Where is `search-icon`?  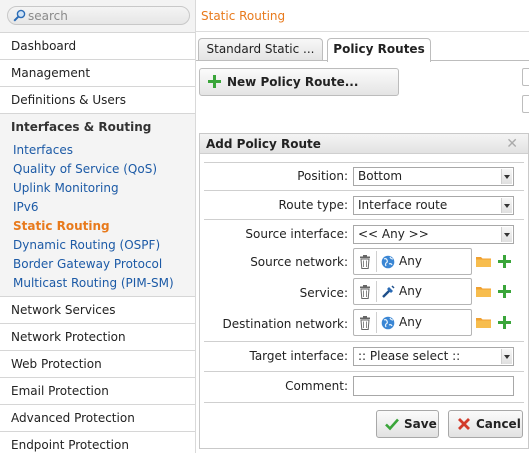
search-icon is located at coordinates (19, 15).